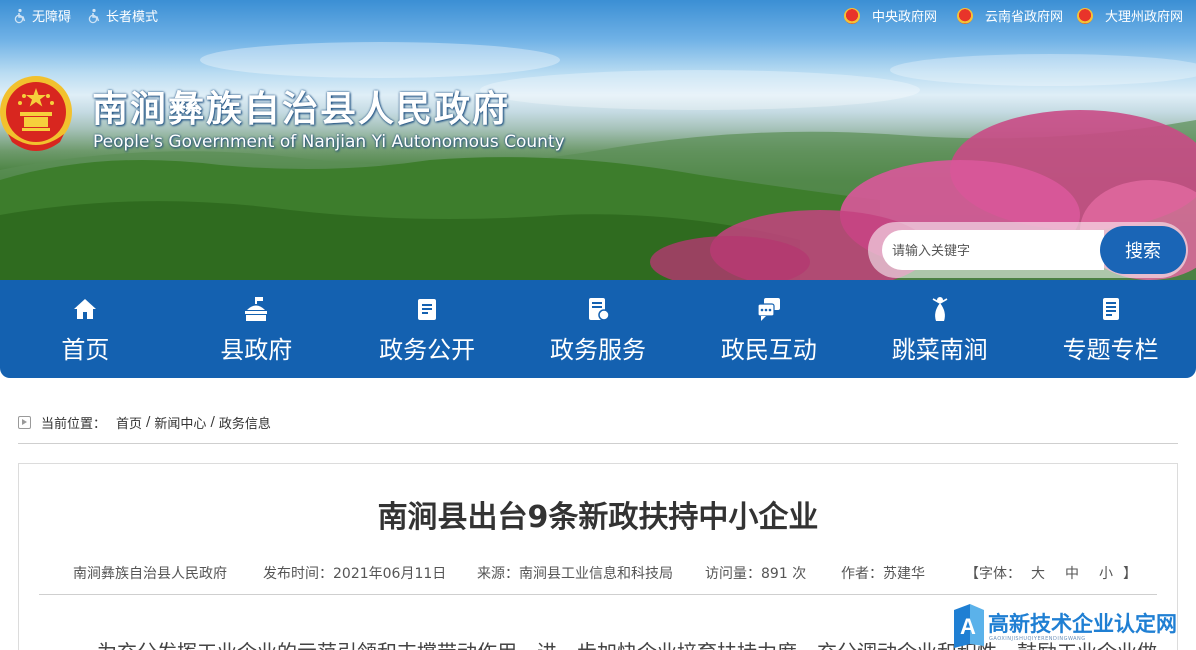  What do you see at coordinates (298, 574) in the screenshot?
I see `meta-date-label: 发布时间：` at bounding box center [298, 574].